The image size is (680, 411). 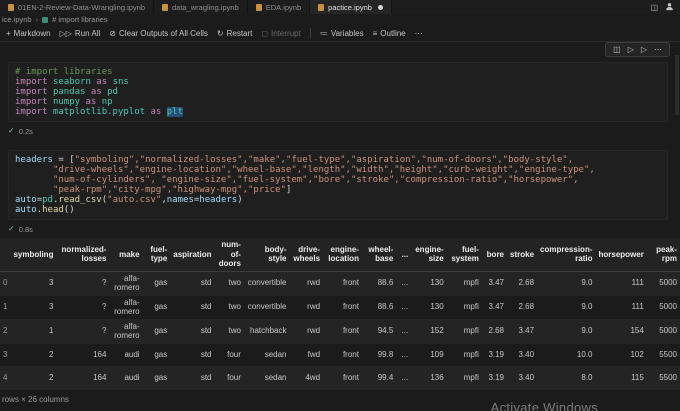 I want to click on code-line: import matplotlib.pyplot as plt, so click(x=338, y=112).